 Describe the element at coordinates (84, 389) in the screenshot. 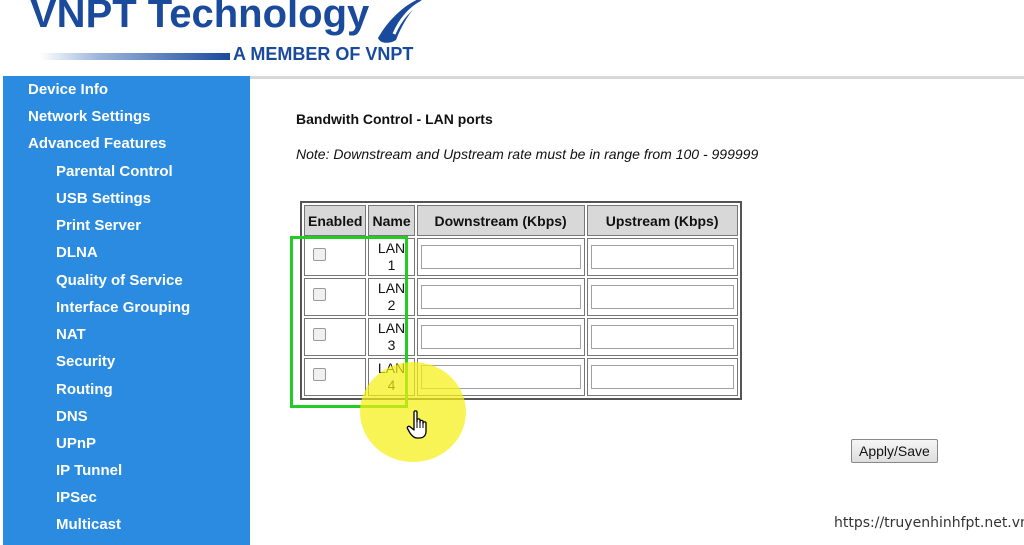

I see `sidebar-item-routing: Routing` at that location.